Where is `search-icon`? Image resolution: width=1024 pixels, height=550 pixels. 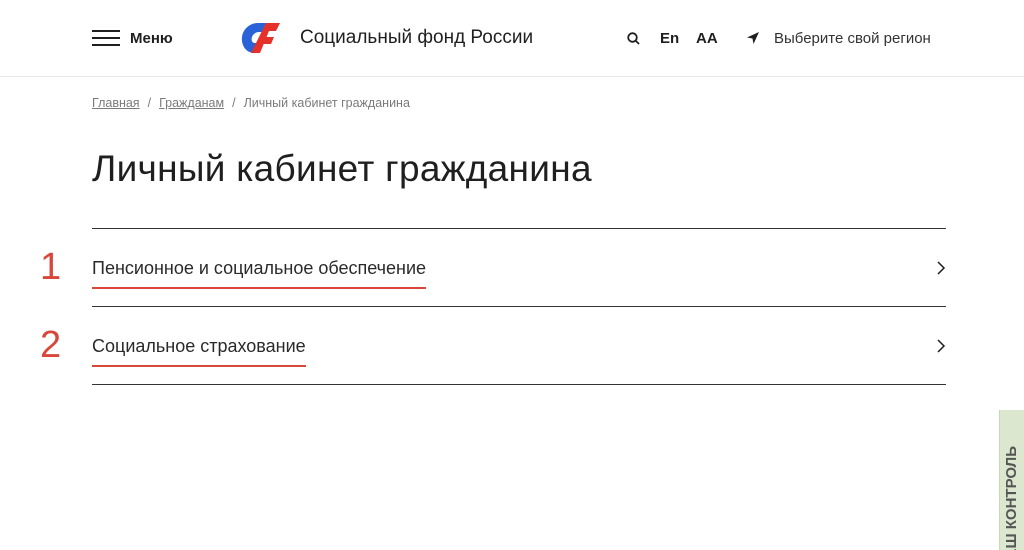
search-icon is located at coordinates (633, 38).